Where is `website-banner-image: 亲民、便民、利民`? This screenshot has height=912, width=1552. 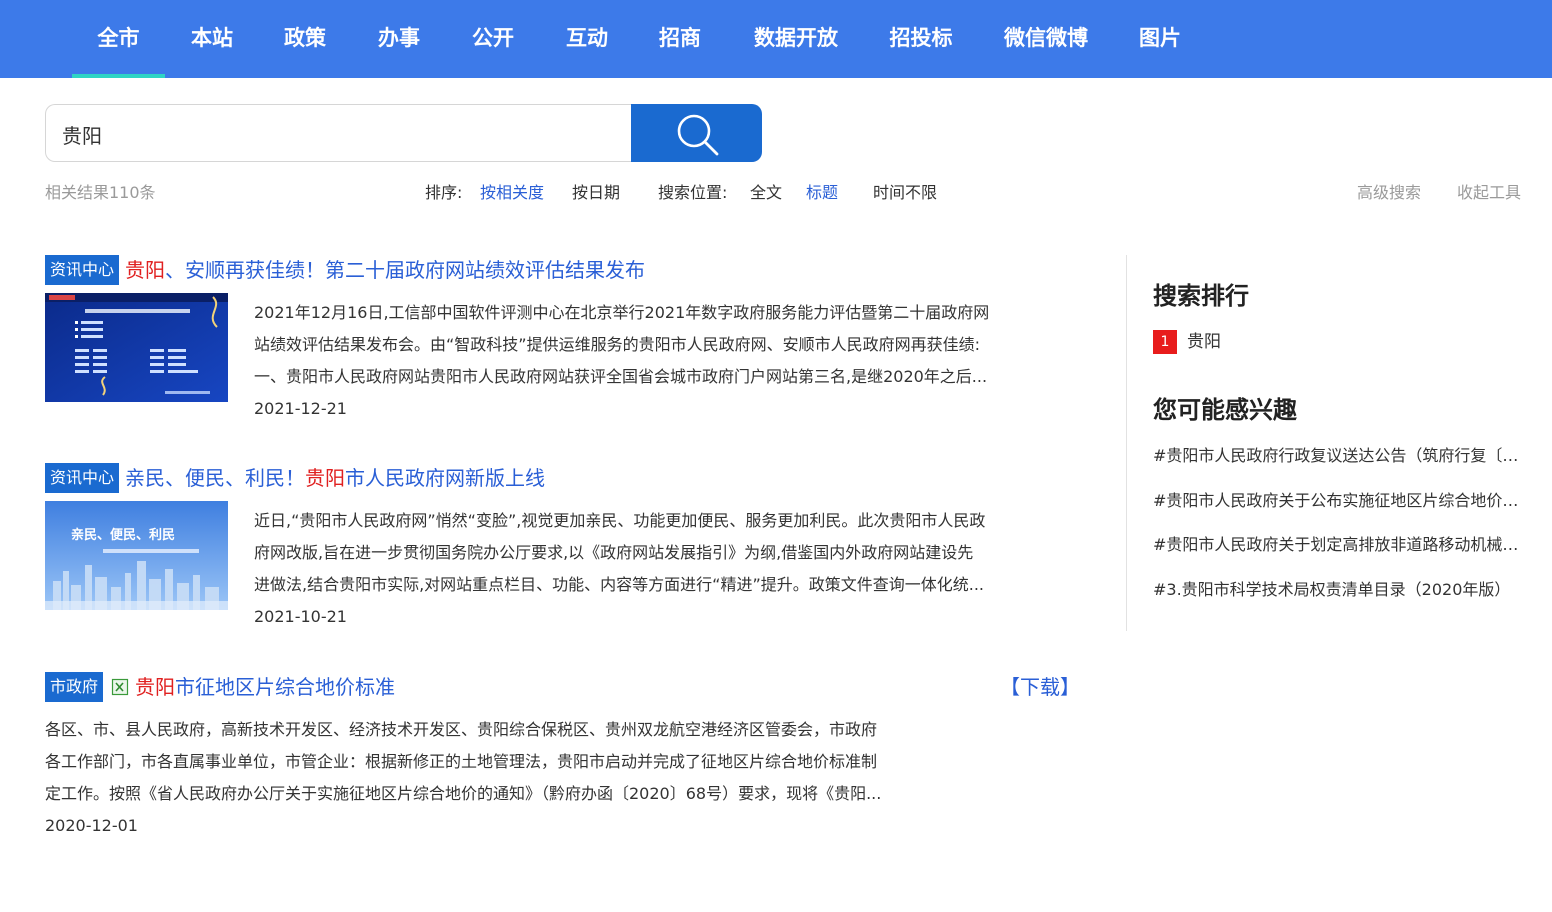 website-banner-image: 亲民、便民、利民 is located at coordinates (136, 555).